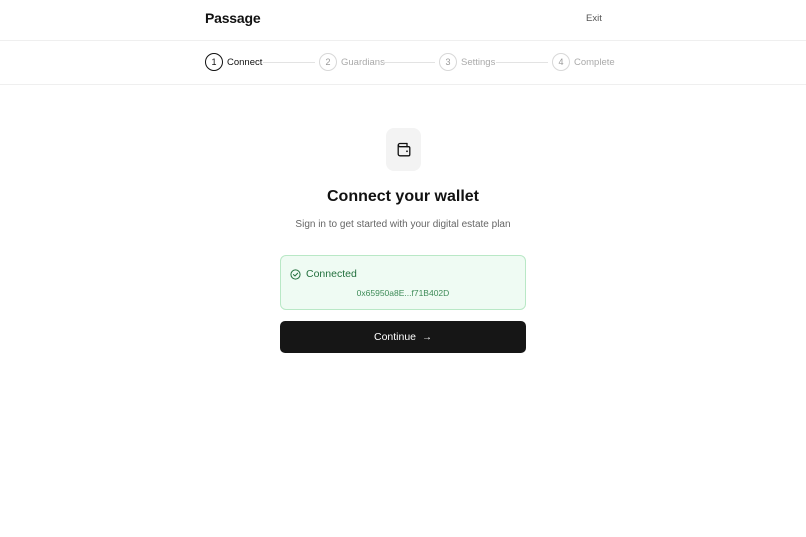 This screenshot has height=537, width=806. I want to click on arrow-right-icon: →, so click(427, 337).